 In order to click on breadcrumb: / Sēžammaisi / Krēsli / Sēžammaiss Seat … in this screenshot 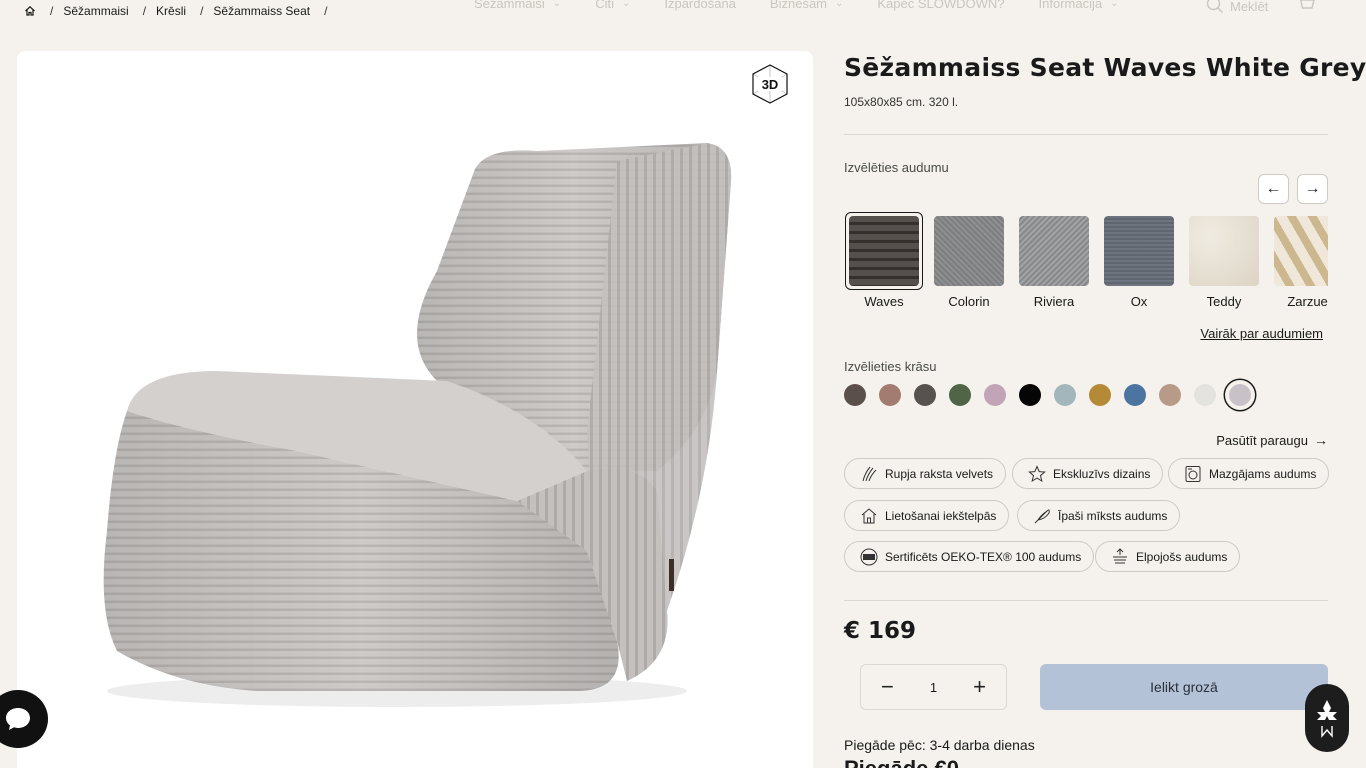, I will do `click(180, 11)`.